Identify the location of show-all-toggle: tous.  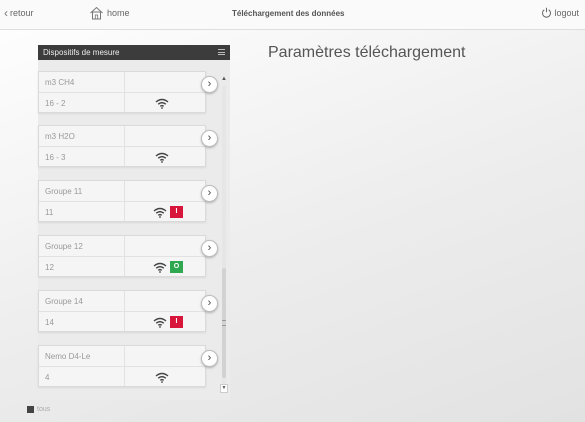
(38, 409).